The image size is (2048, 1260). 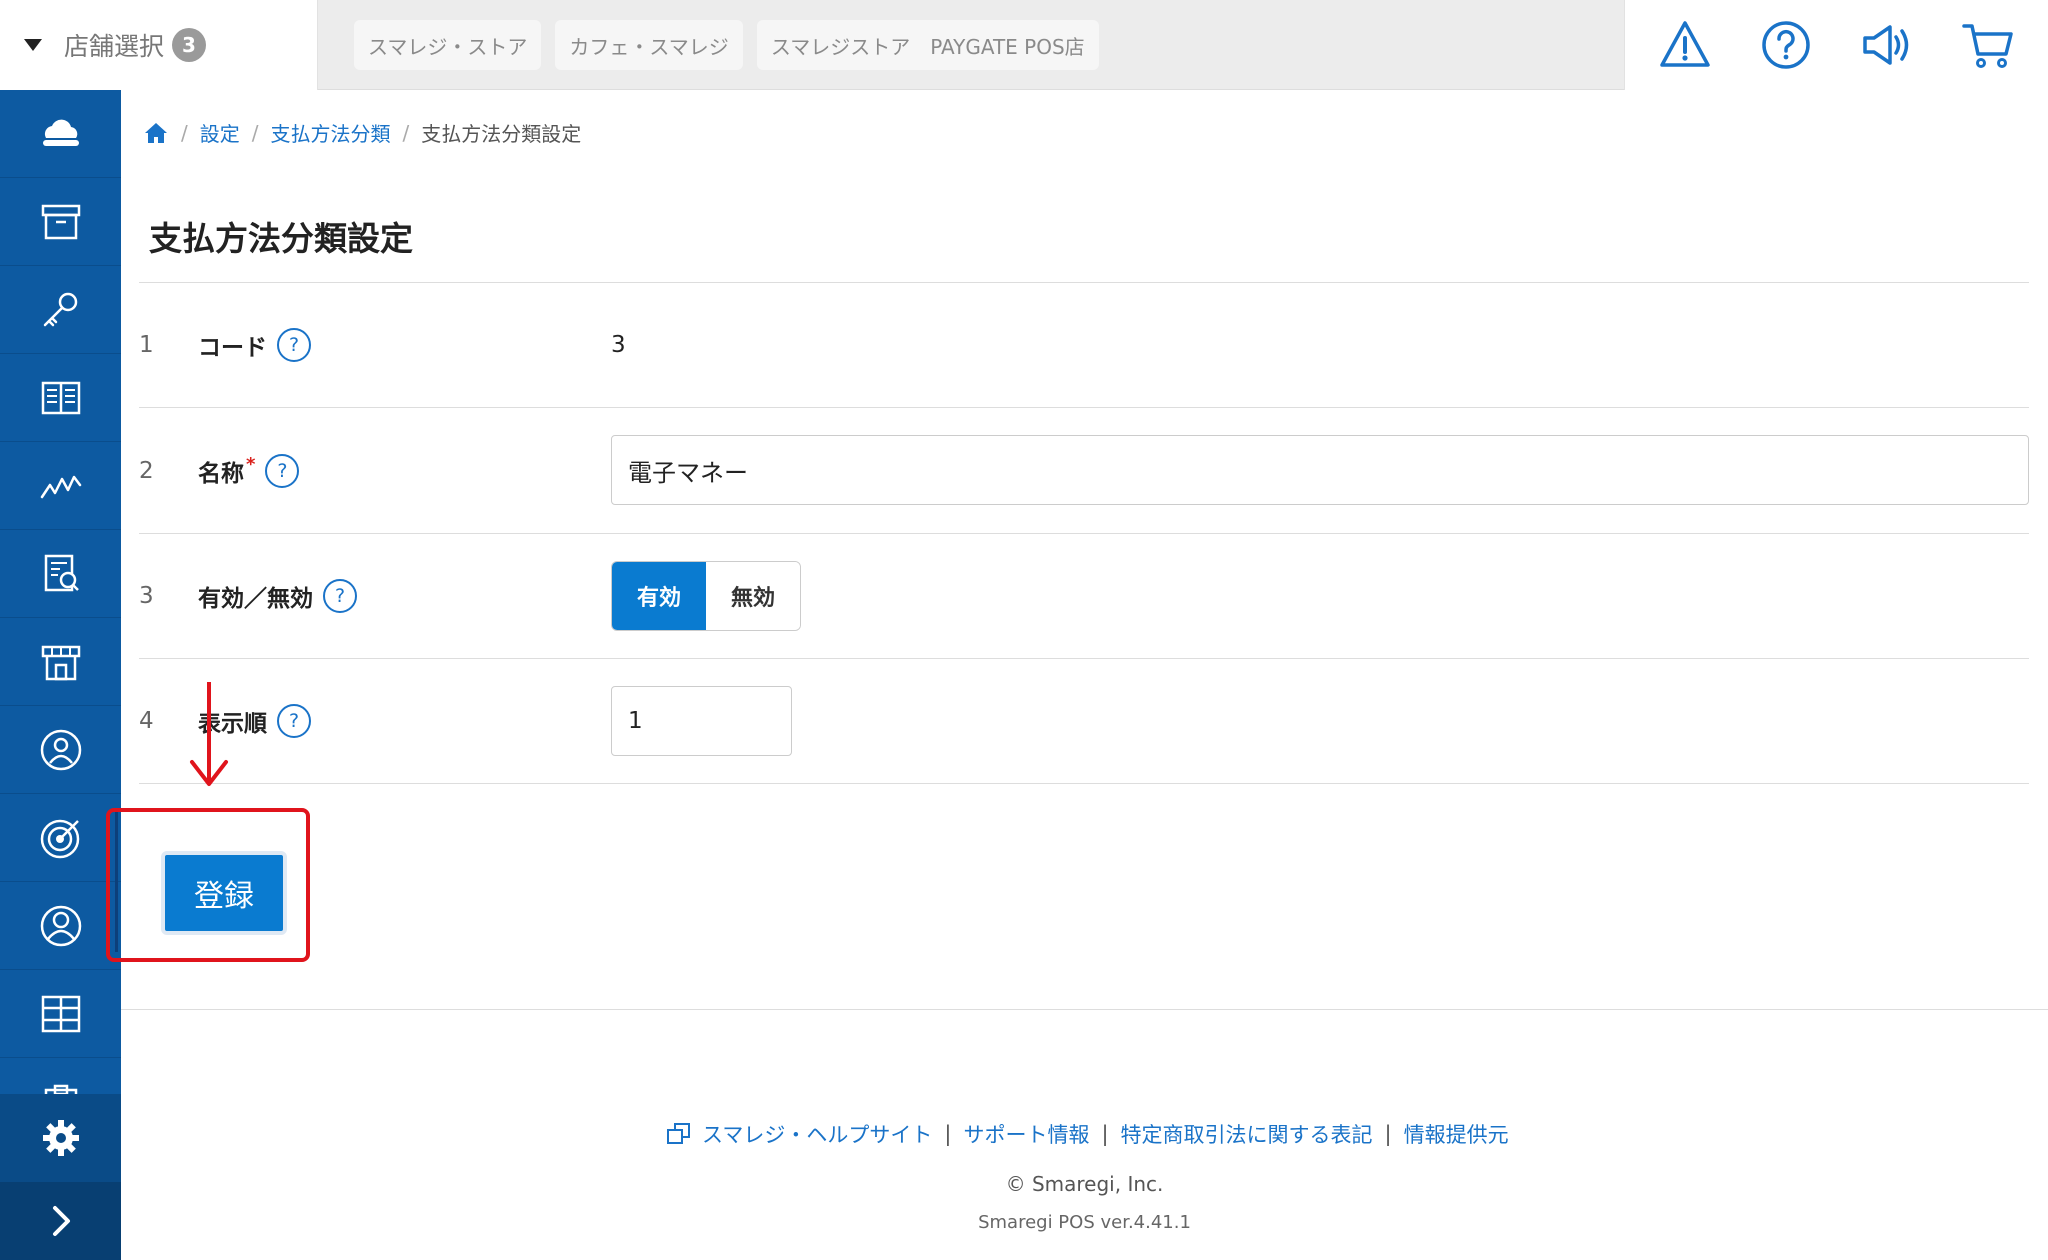 I want to click on store-select-label: 店舗選択, so click(x=114, y=46).